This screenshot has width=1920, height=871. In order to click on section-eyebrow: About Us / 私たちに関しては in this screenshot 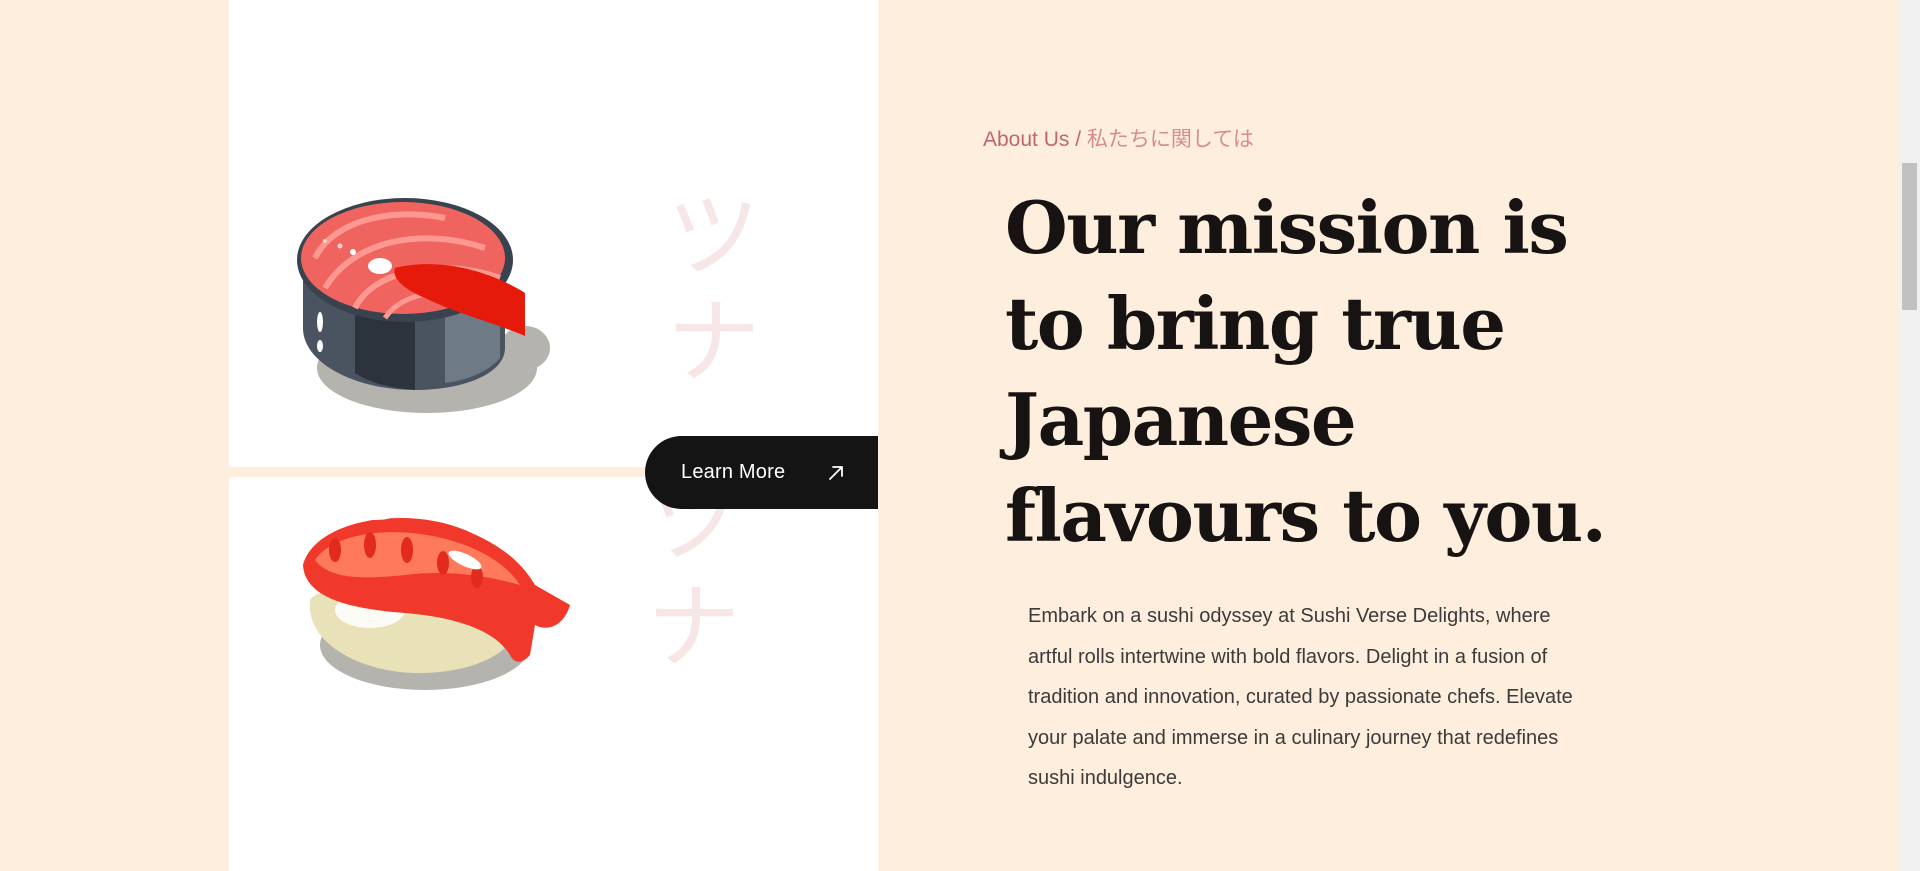, I will do `click(1118, 138)`.